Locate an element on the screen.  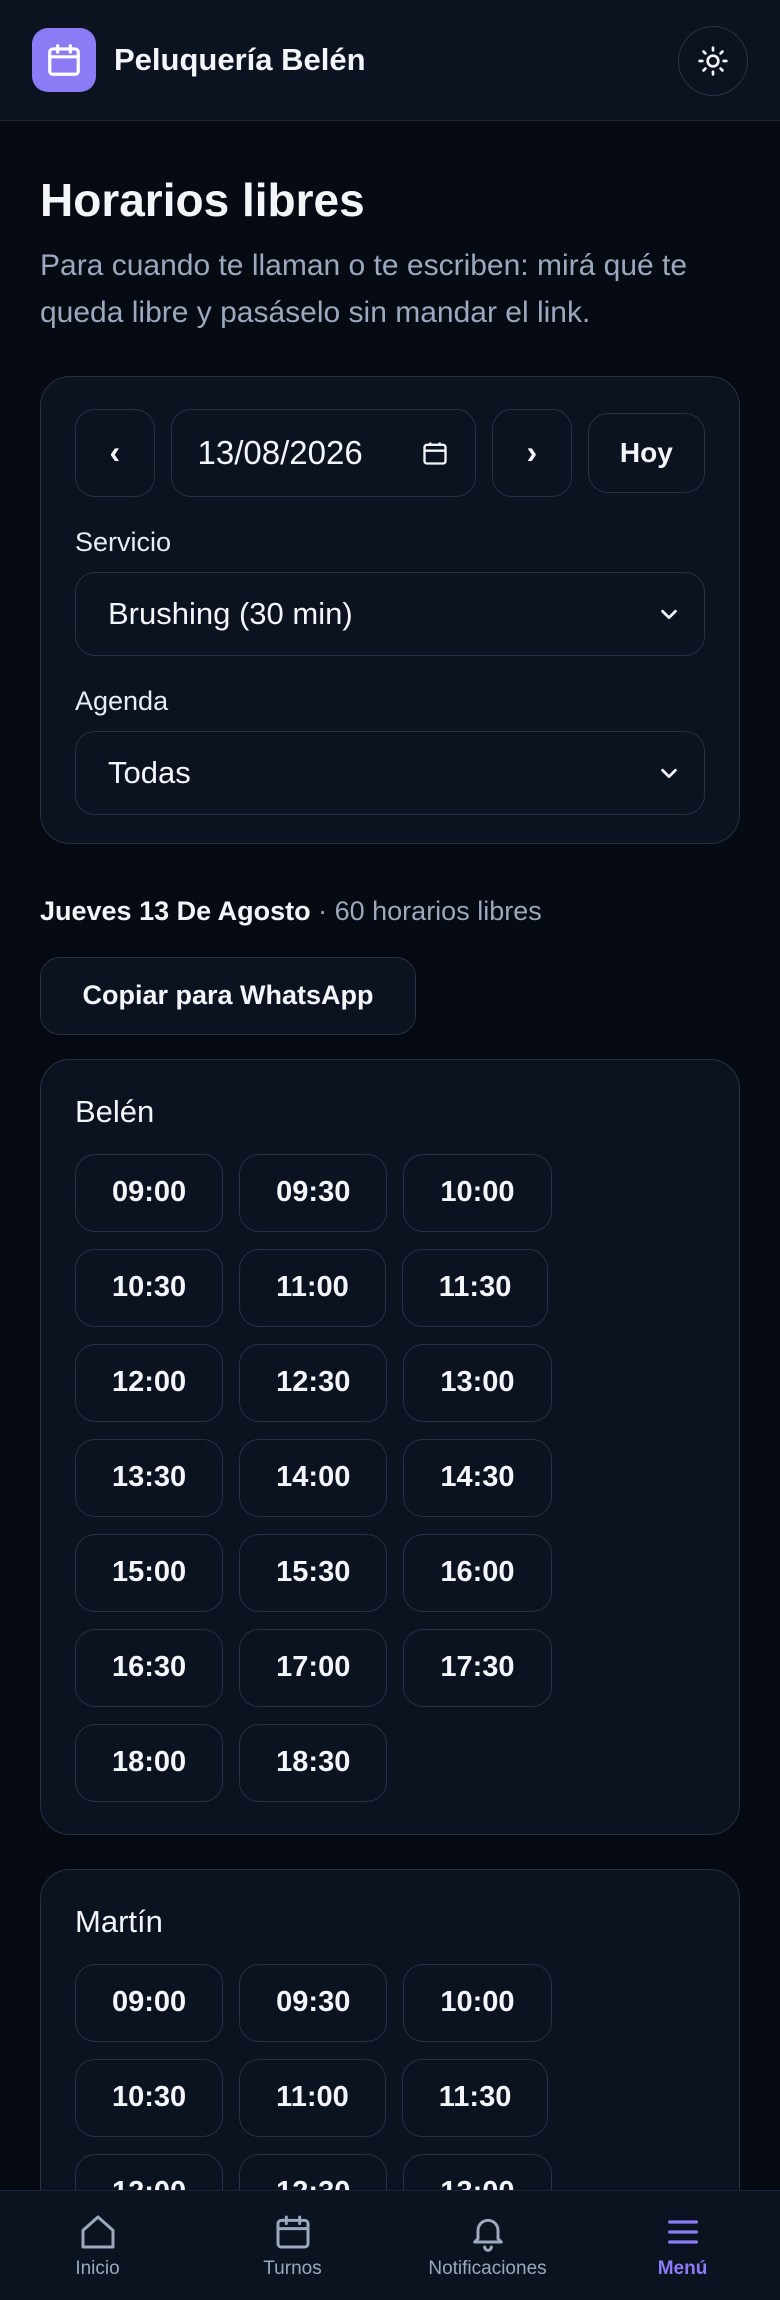
nav-label: Menú is located at coordinates (682, 2268).